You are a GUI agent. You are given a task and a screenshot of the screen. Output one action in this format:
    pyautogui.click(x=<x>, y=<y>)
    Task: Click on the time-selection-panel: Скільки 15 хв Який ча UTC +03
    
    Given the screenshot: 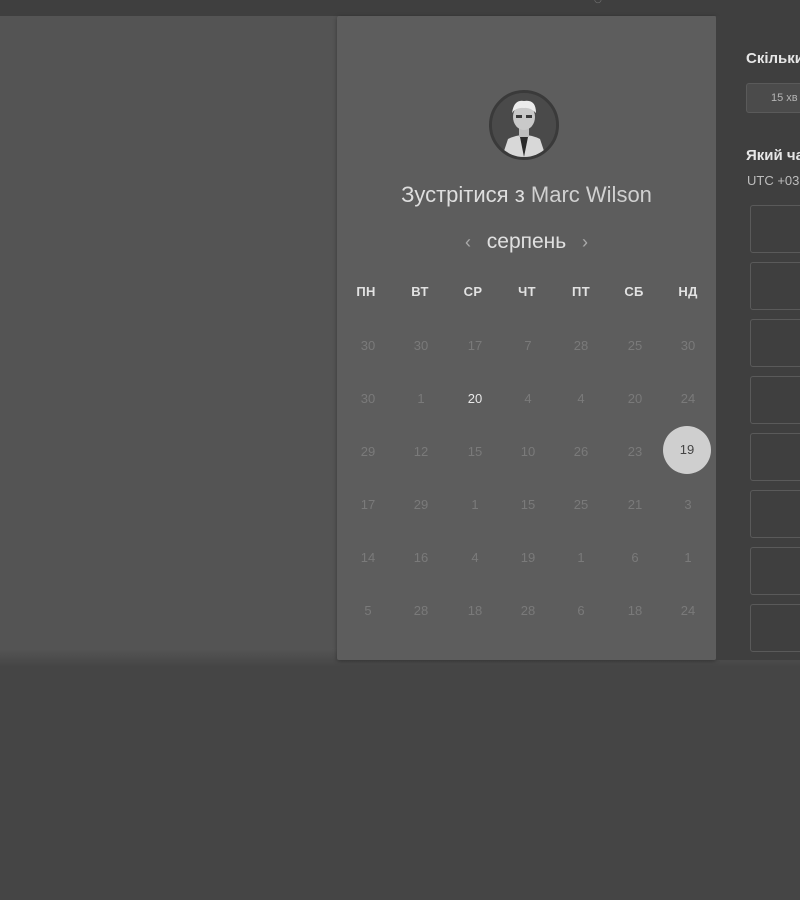 What is the action you would take?
    pyautogui.click(x=758, y=338)
    